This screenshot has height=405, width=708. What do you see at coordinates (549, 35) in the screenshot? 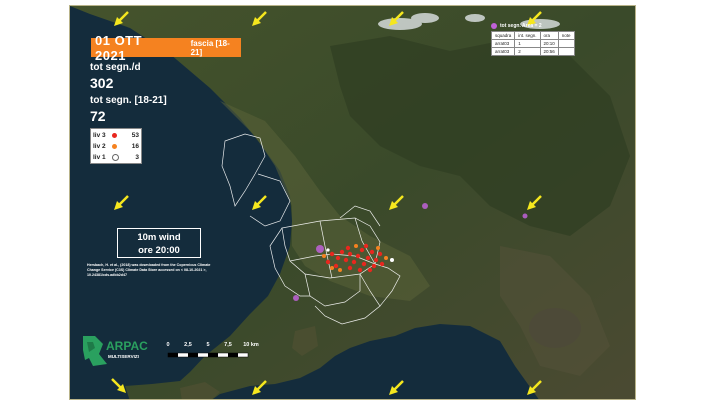
I see `area-col-header: ora` at bounding box center [549, 35].